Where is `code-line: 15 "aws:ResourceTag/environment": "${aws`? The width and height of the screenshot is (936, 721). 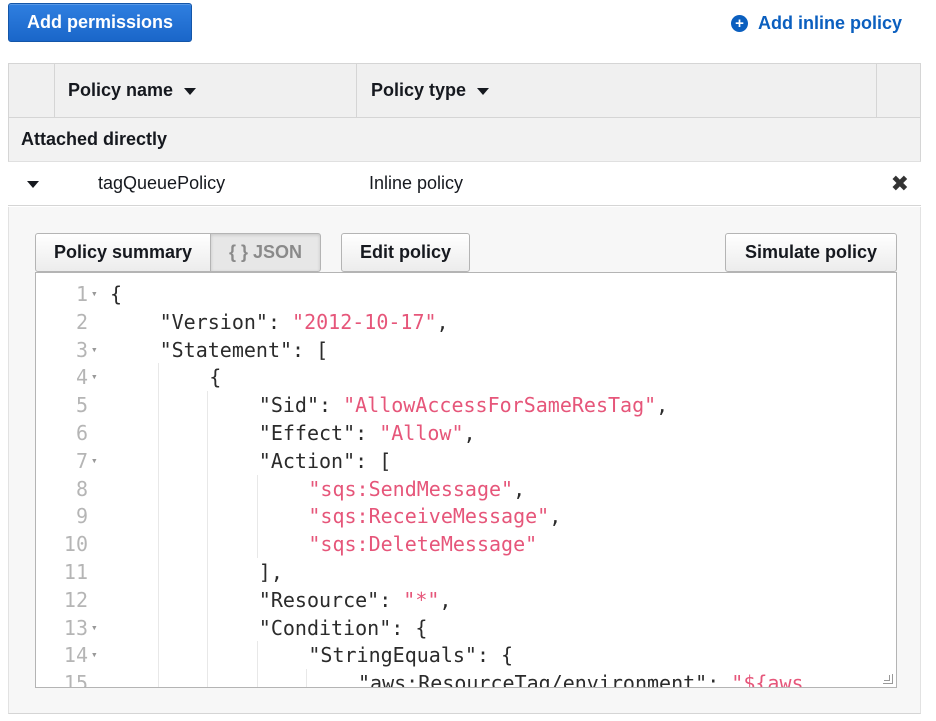
code-line: 15 "aws:ResourceTag/environment": "${aws is located at coordinates (466, 678).